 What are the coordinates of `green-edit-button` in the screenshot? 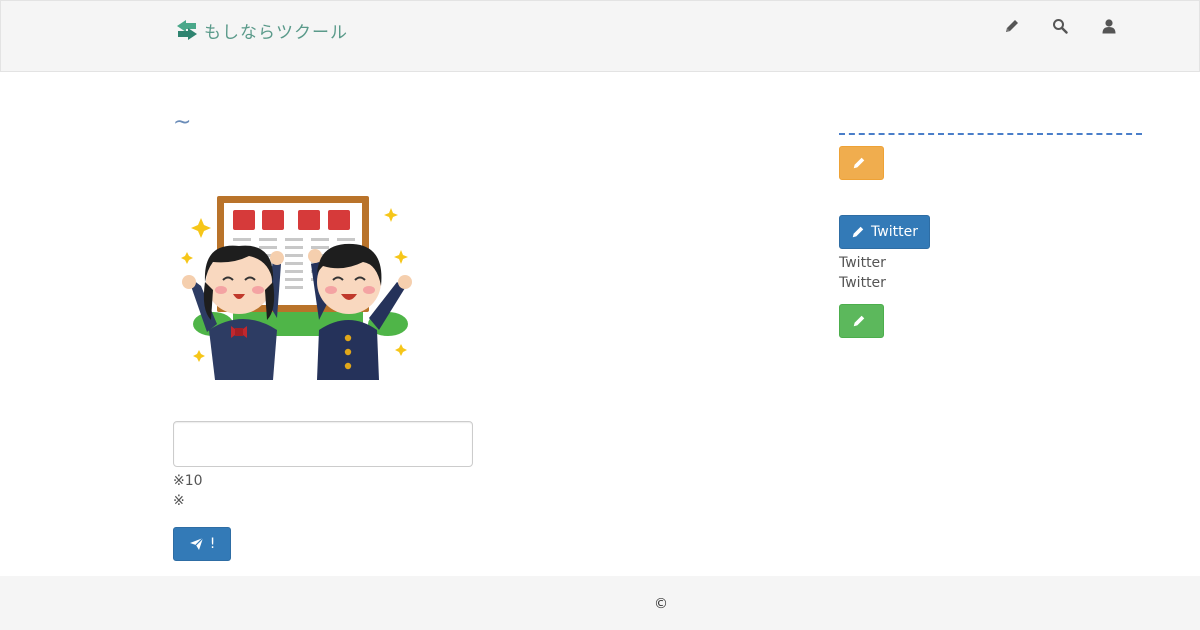 It's located at (861, 321).